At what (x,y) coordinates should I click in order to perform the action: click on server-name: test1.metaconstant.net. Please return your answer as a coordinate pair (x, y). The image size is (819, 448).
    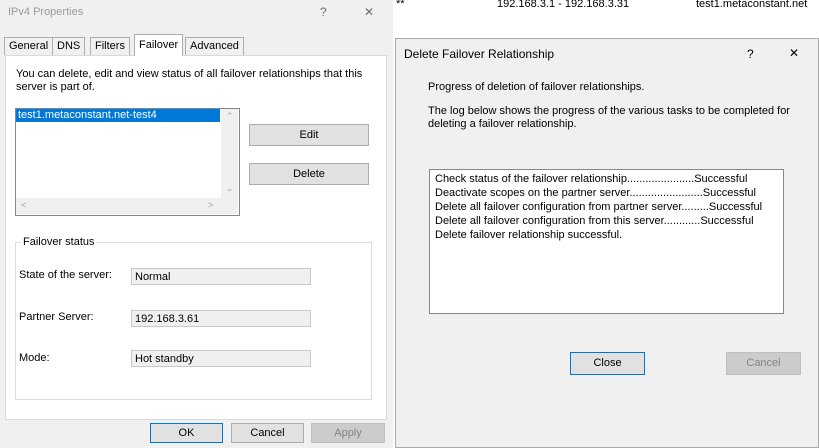
    Looking at the image, I should click on (752, 5).